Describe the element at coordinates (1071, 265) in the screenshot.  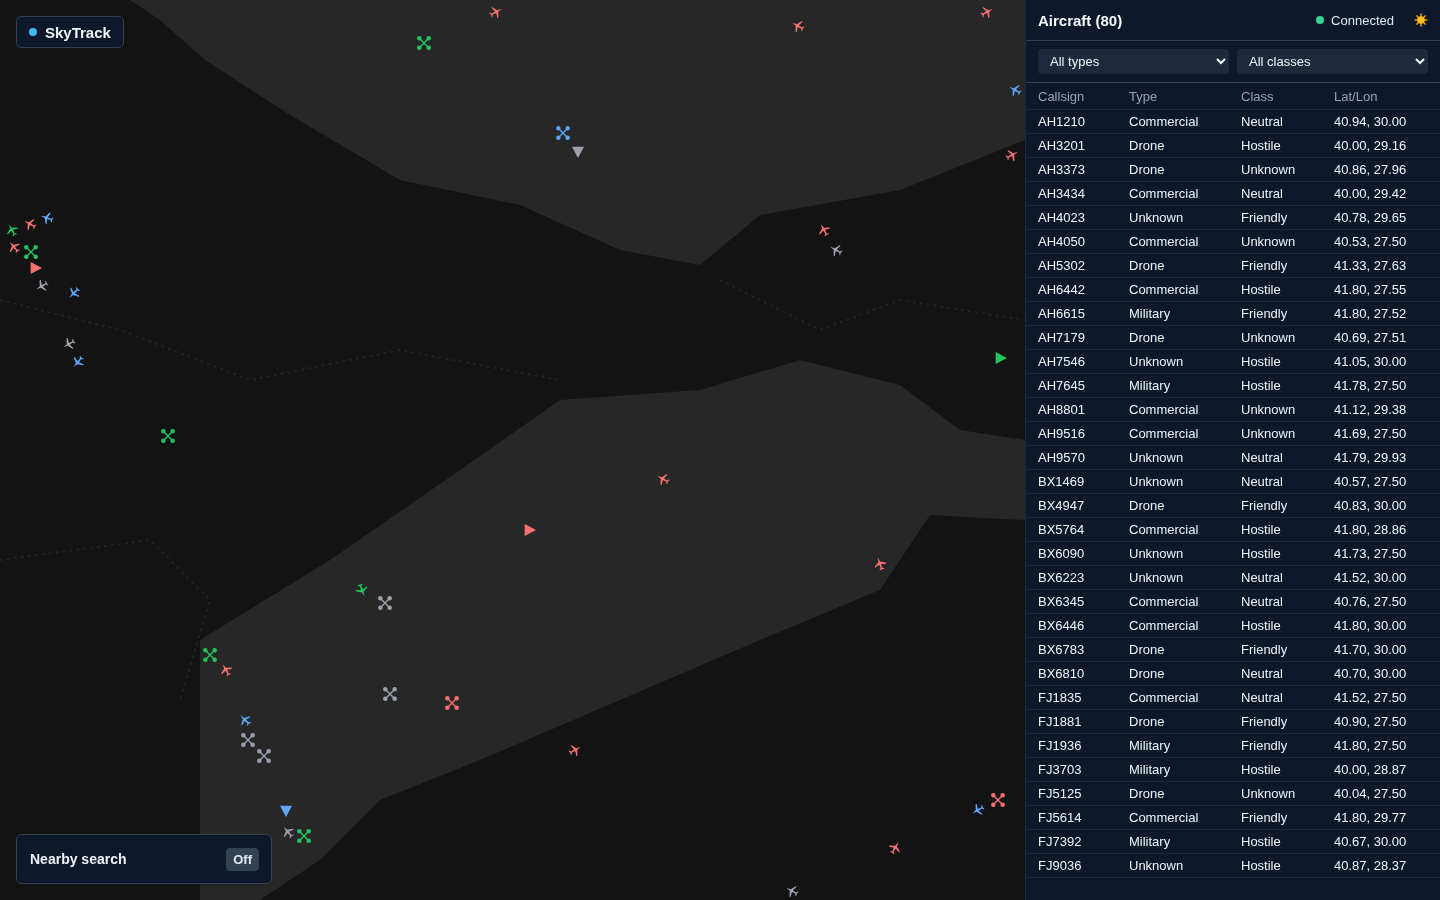
I see `table-cell: AH5302` at that location.